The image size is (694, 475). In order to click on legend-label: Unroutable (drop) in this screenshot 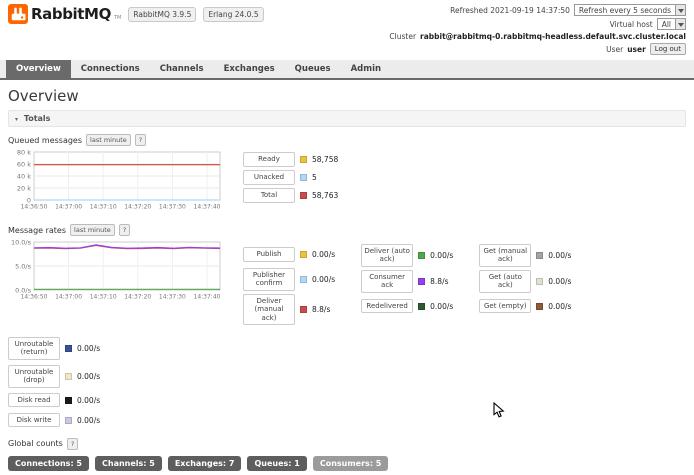, I will do `click(34, 376)`.